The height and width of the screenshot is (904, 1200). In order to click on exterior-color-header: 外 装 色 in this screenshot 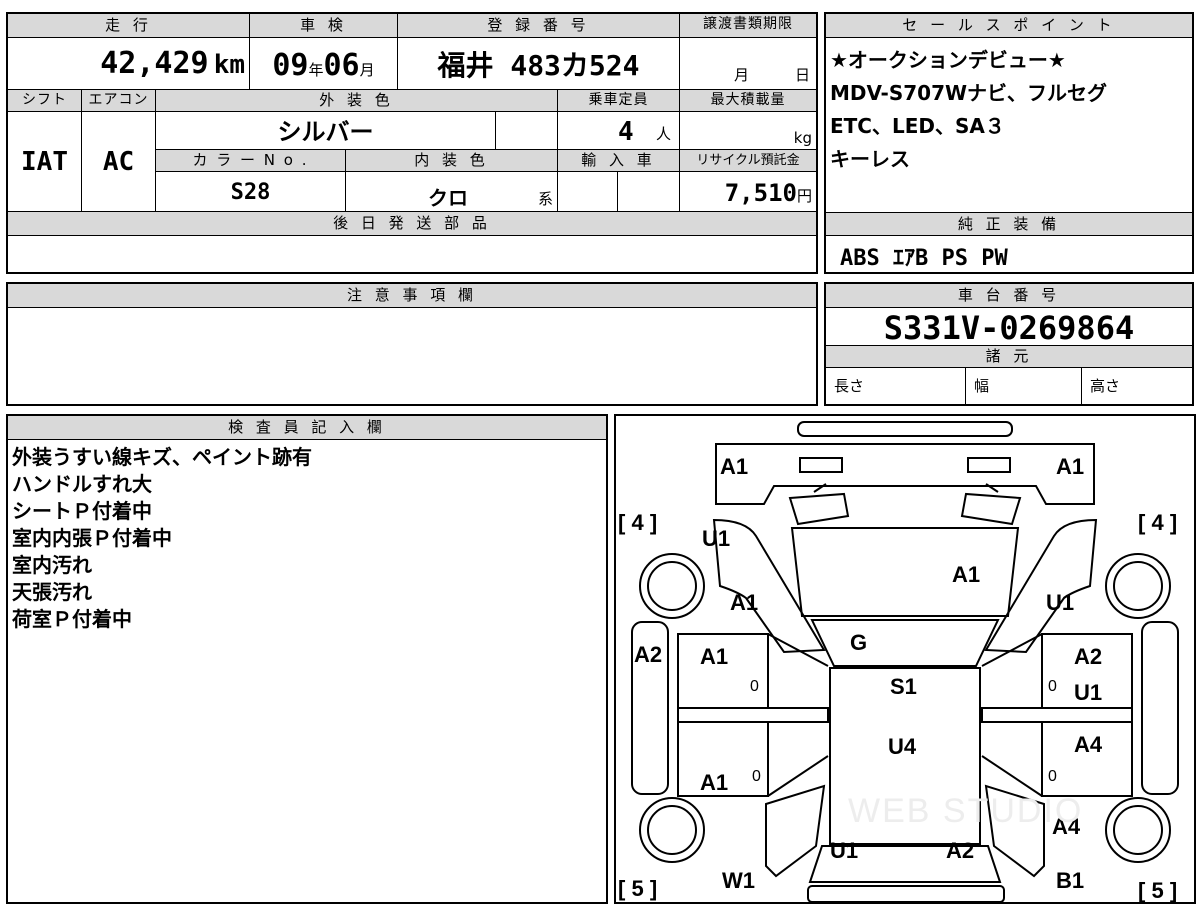, I will do `click(357, 101)`.